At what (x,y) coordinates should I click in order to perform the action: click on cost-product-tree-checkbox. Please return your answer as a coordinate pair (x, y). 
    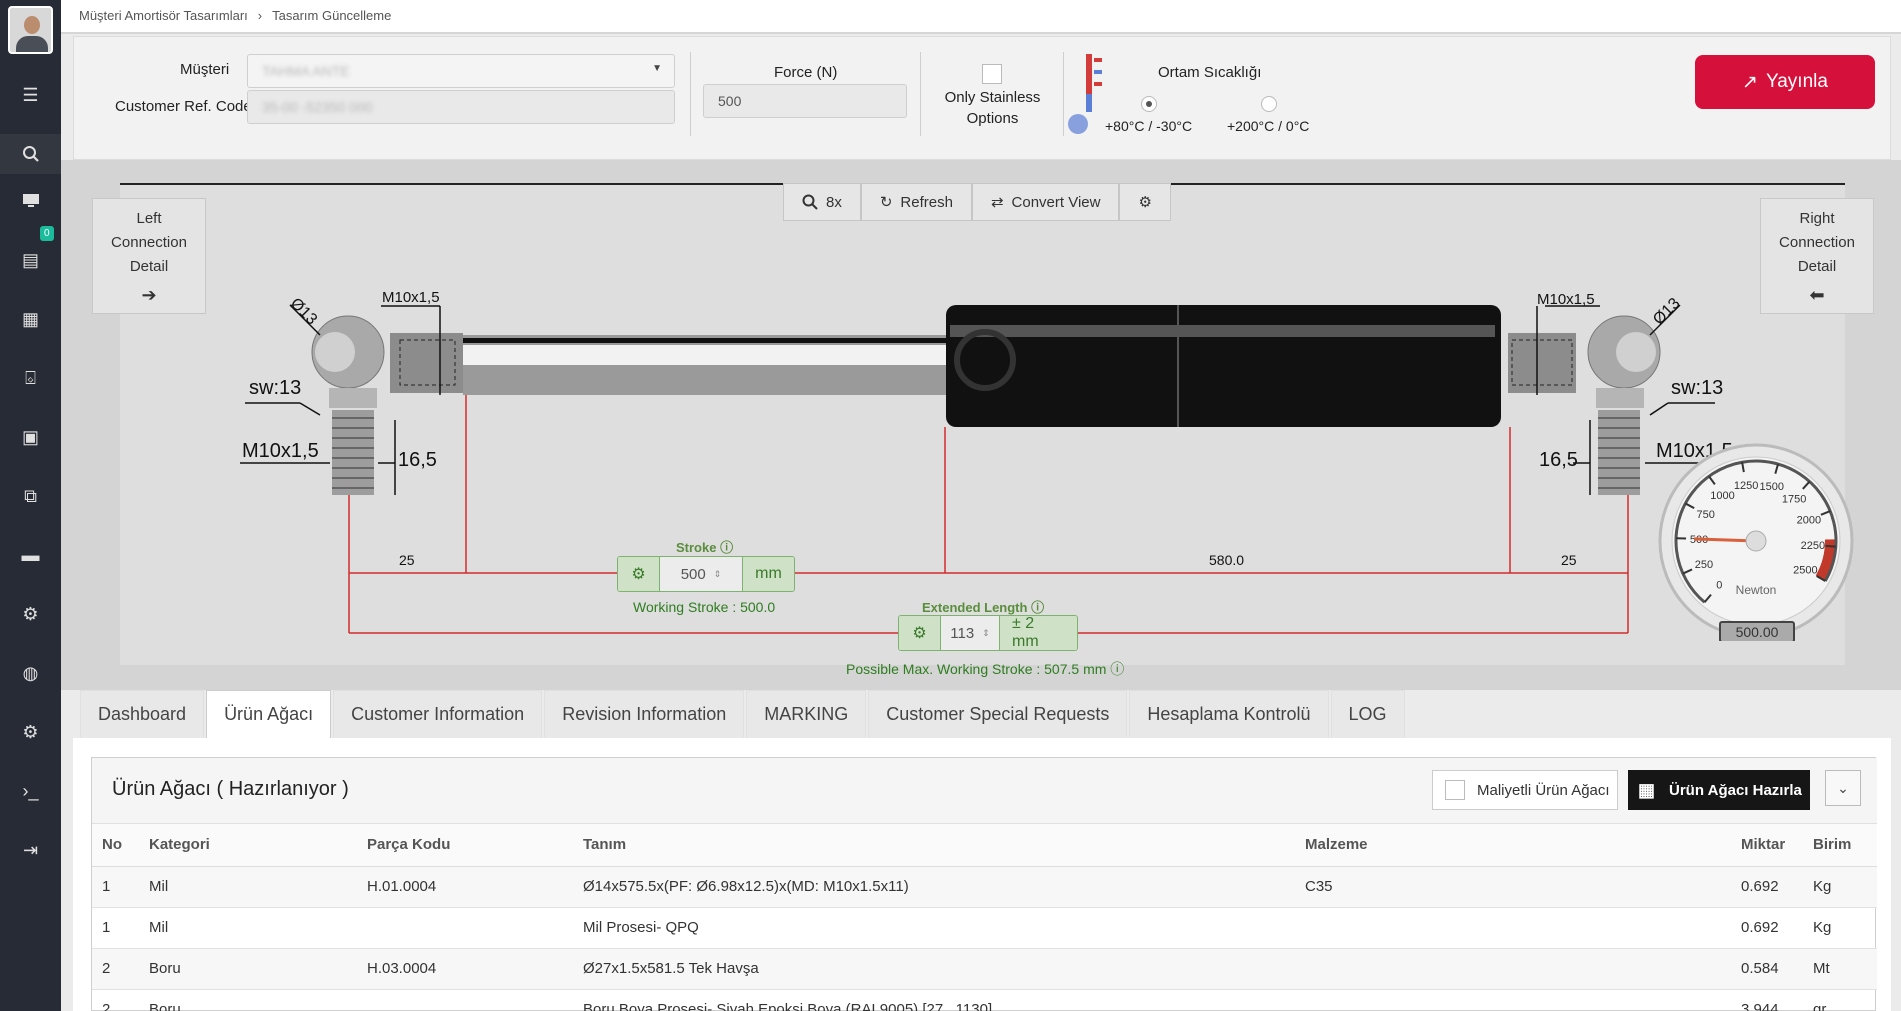
    Looking at the image, I should click on (1455, 790).